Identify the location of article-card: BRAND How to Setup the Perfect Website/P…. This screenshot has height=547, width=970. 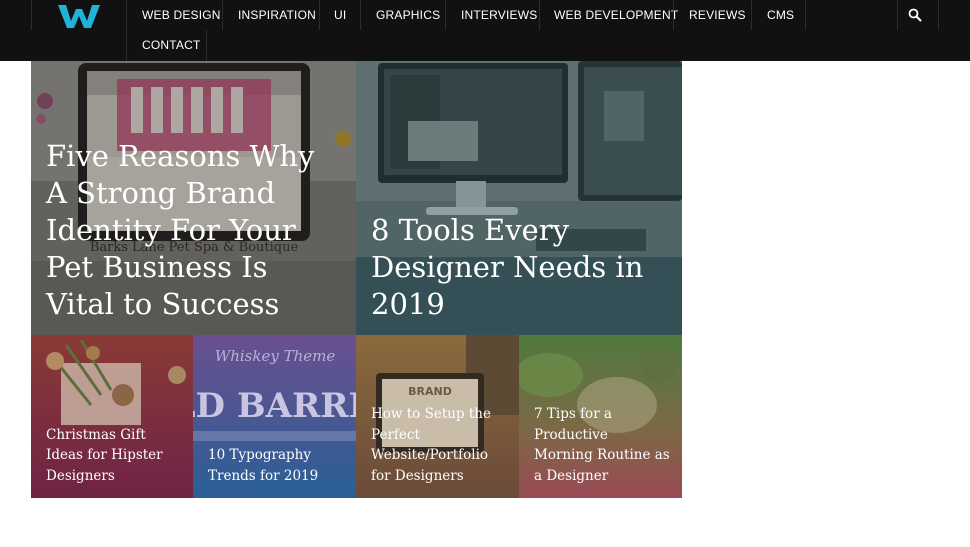
(437, 416).